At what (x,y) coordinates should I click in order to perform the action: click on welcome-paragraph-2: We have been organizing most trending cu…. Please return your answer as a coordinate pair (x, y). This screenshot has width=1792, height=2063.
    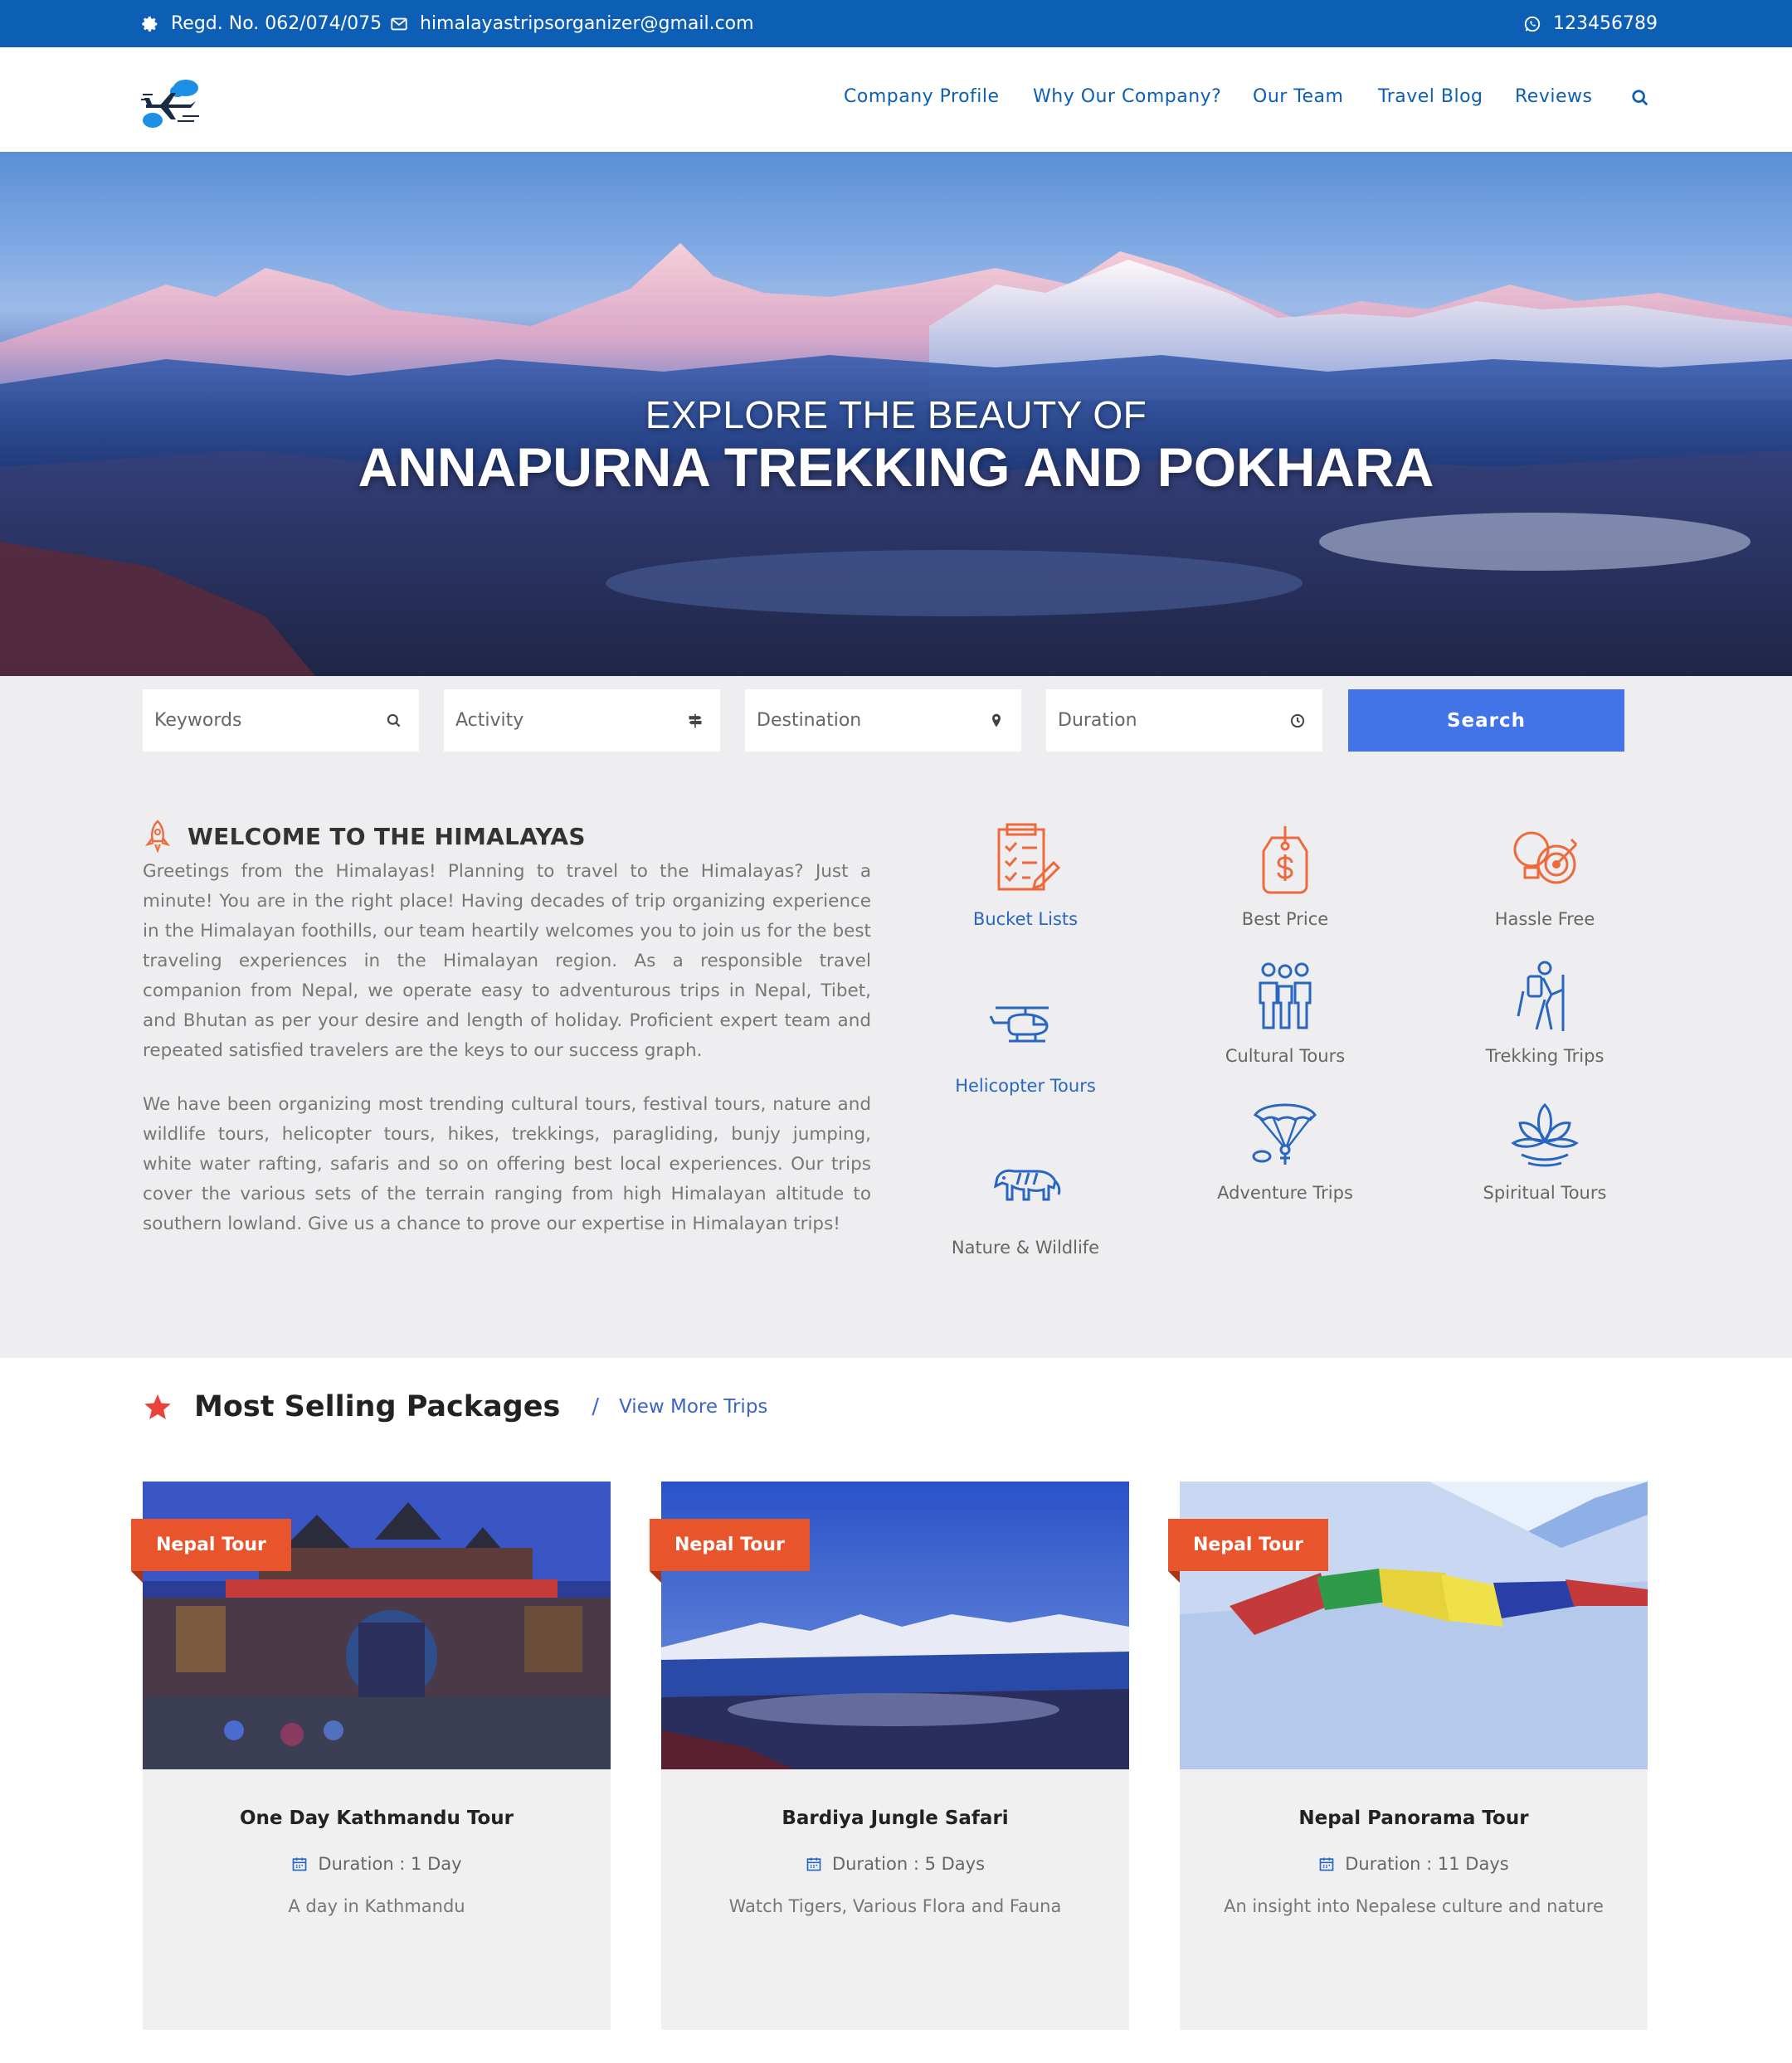
    Looking at the image, I should click on (507, 1164).